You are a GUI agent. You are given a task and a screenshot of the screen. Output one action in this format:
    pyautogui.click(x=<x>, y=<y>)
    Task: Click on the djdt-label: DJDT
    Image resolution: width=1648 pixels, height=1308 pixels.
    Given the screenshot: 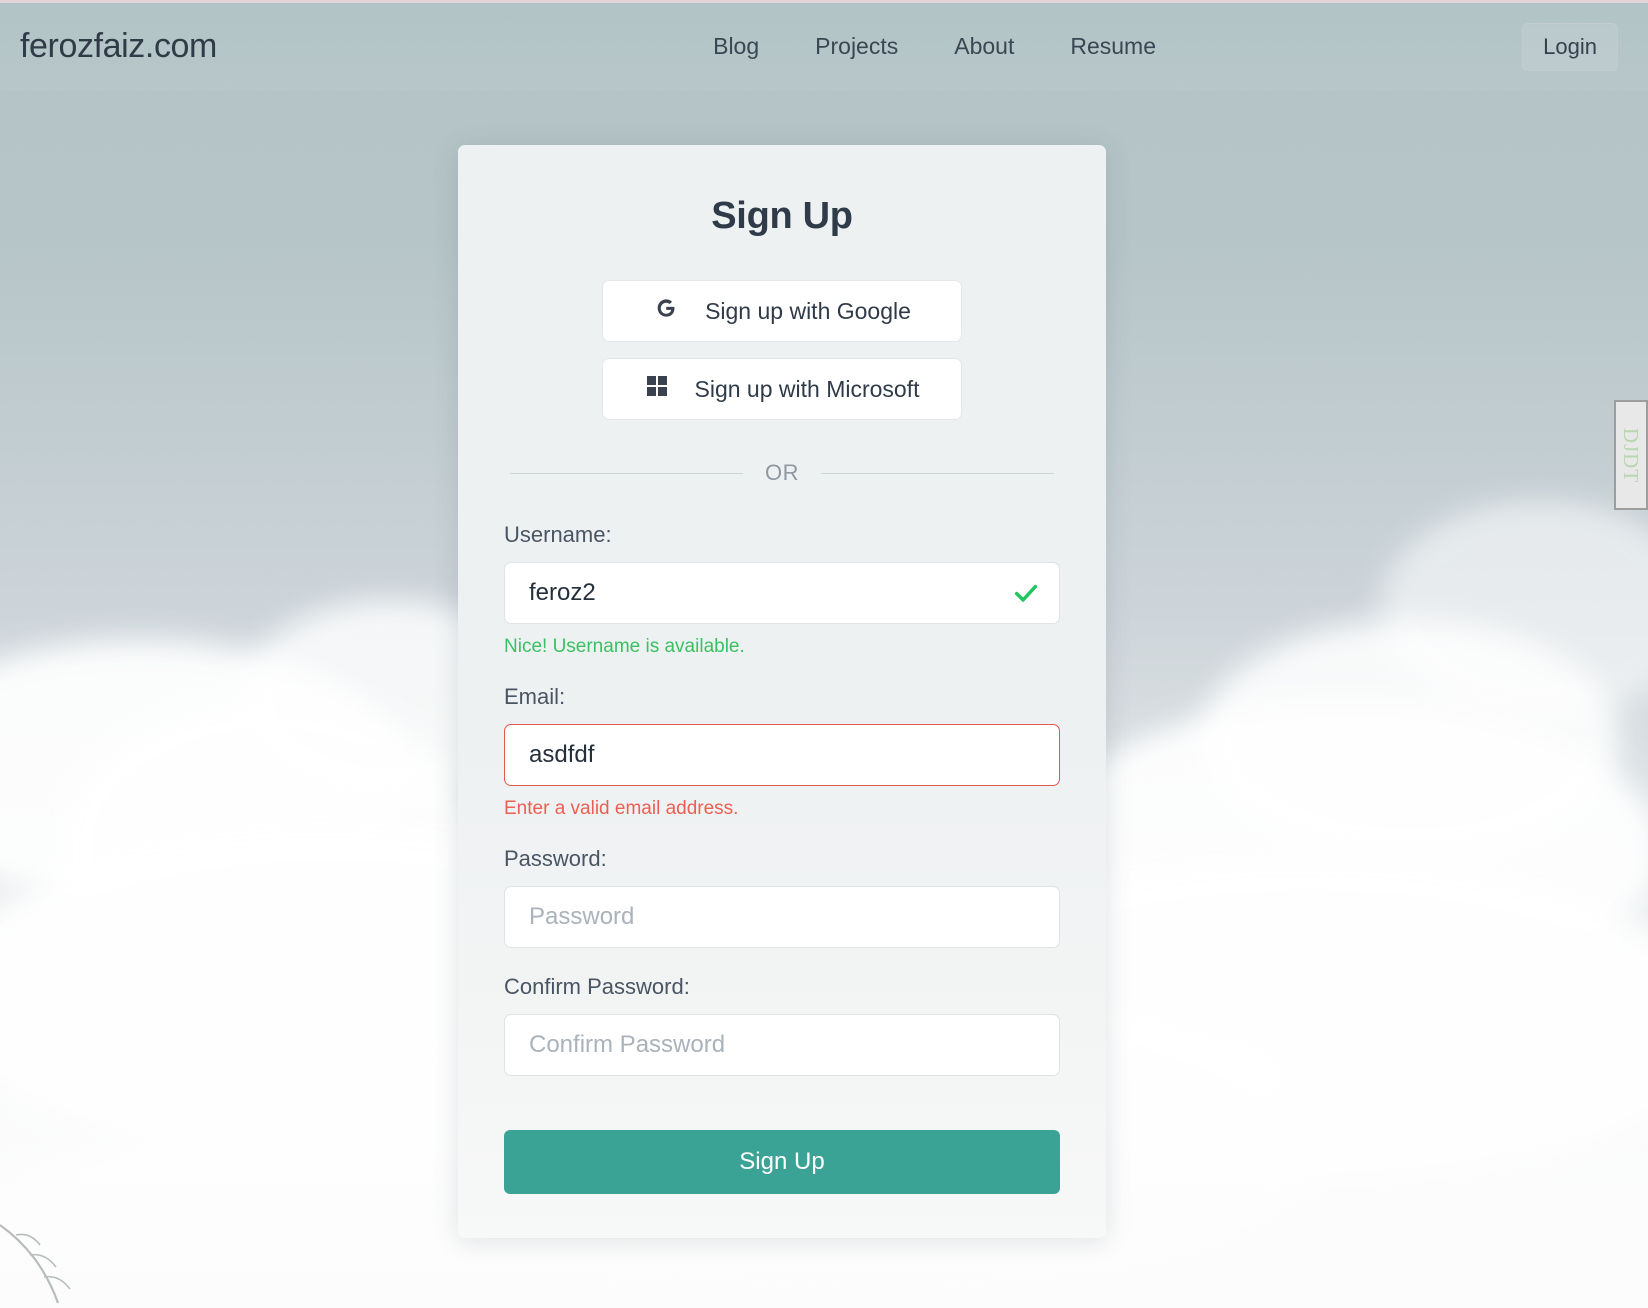 What is the action you would take?
    pyautogui.click(x=1631, y=455)
    